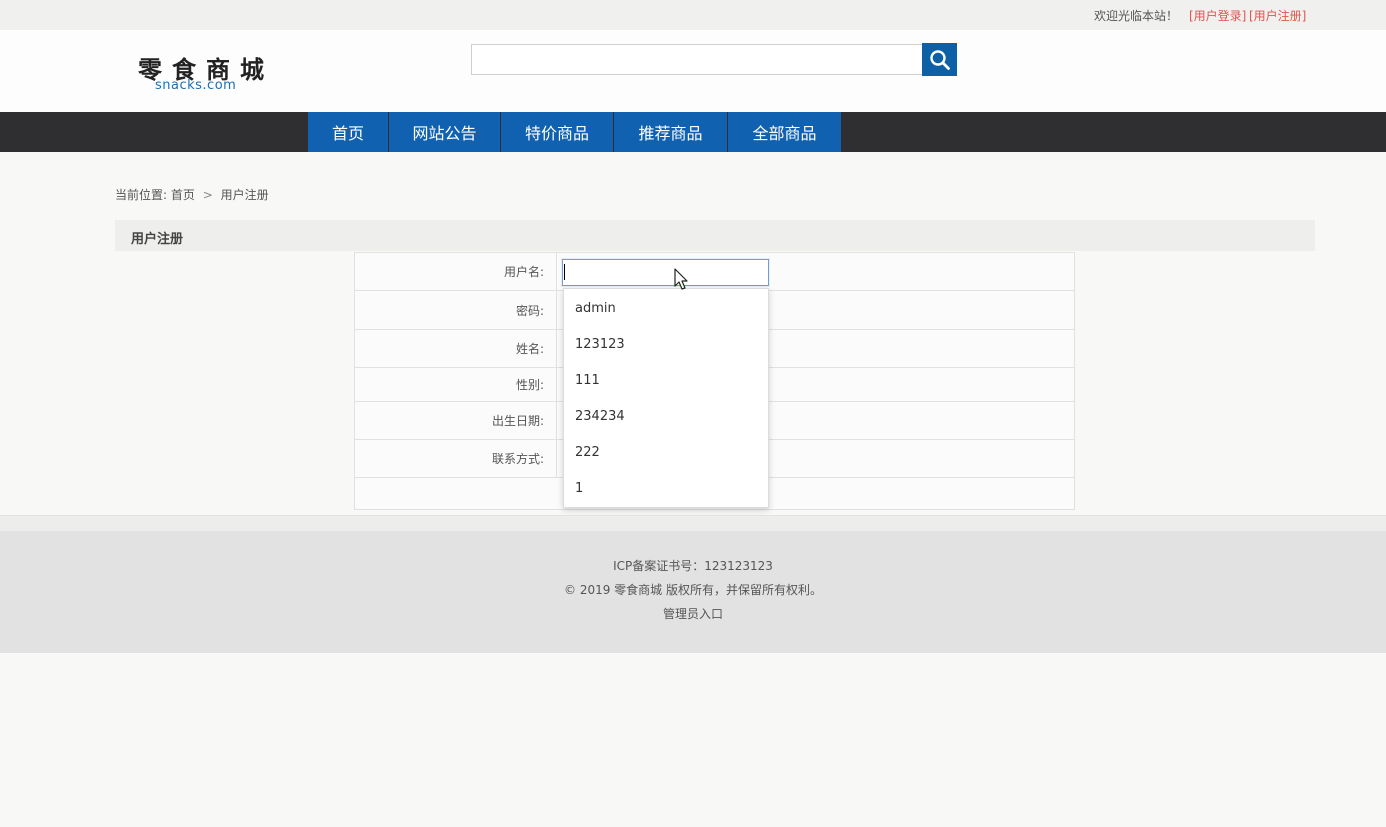 Image resolution: width=1386 pixels, height=827 pixels. What do you see at coordinates (666, 416) in the screenshot?
I see `autocomplete-option: 234234` at bounding box center [666, 416].